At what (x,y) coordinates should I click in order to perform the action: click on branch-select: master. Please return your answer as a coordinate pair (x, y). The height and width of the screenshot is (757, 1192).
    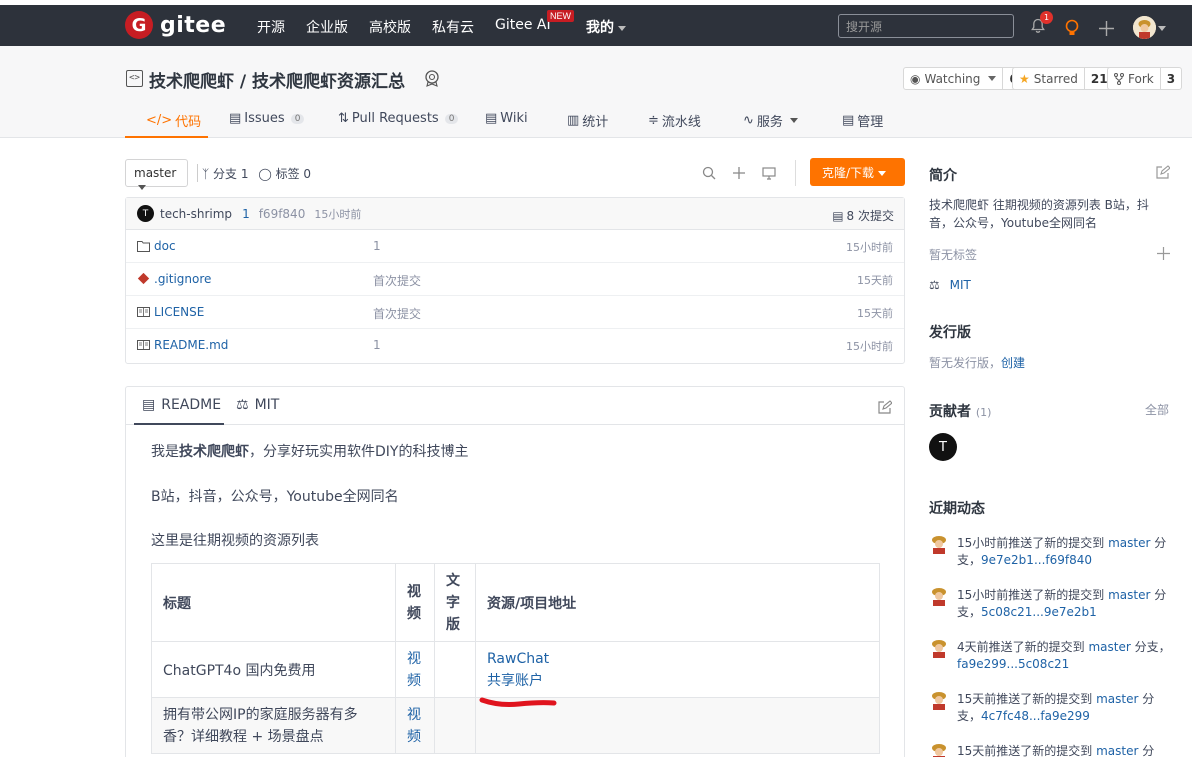
    Looking at the image, I should click on (156, 174).